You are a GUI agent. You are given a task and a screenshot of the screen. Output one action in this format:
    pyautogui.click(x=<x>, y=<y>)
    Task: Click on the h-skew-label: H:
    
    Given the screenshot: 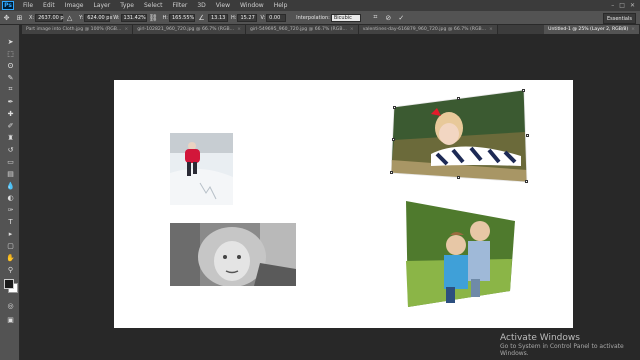 What is the action you would take?
    pyautogui.click(x=234, y=17)
    